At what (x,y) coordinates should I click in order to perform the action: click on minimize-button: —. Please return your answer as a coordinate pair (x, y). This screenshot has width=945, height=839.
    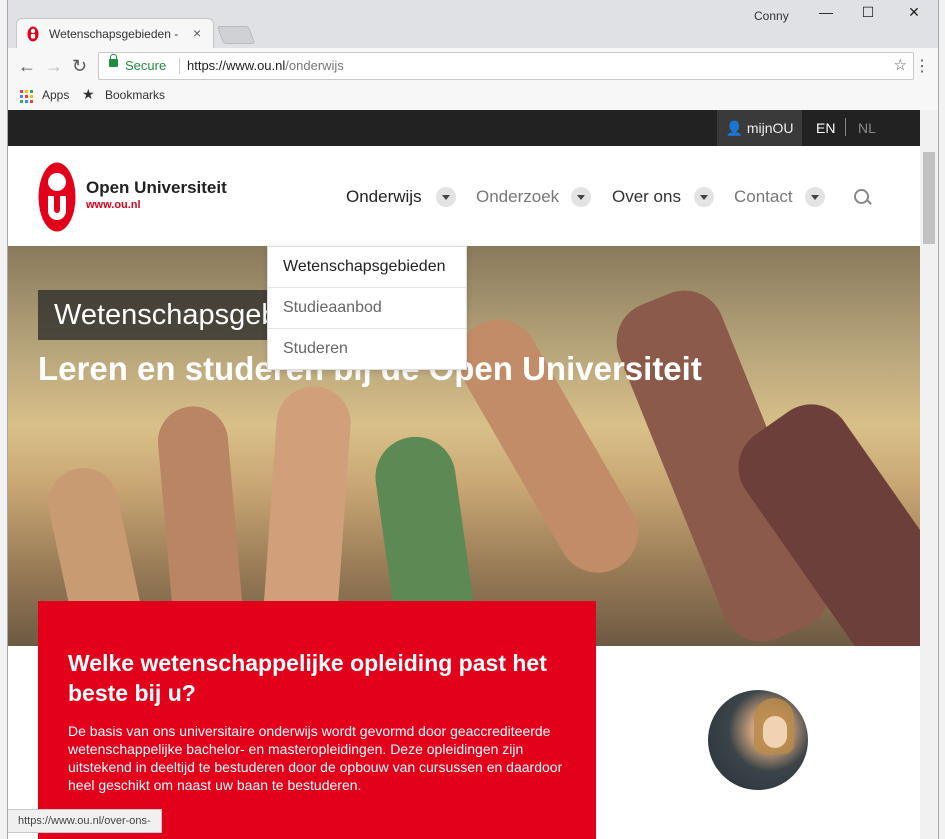
    Looking at the image, I should click on (826, 12).